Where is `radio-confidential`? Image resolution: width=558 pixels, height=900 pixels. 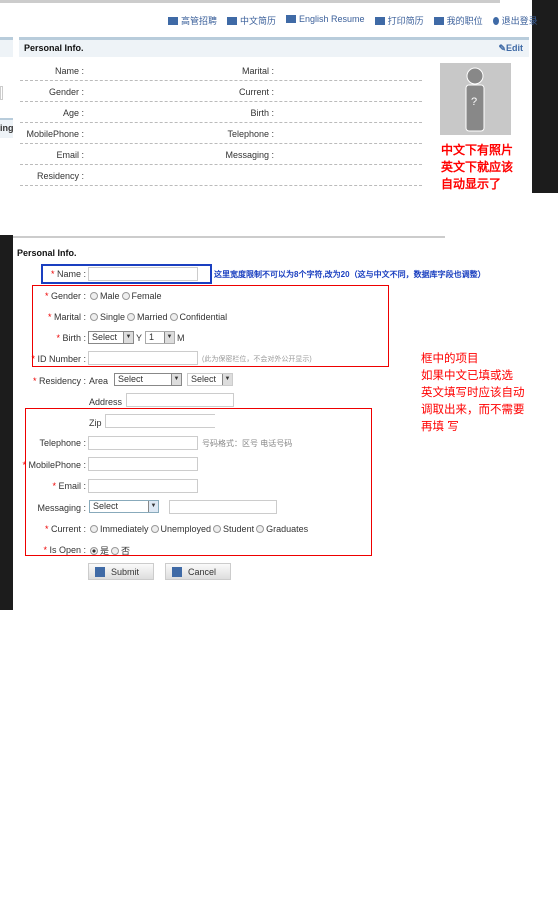 radio-confidential is located at coordinates (173, 317).